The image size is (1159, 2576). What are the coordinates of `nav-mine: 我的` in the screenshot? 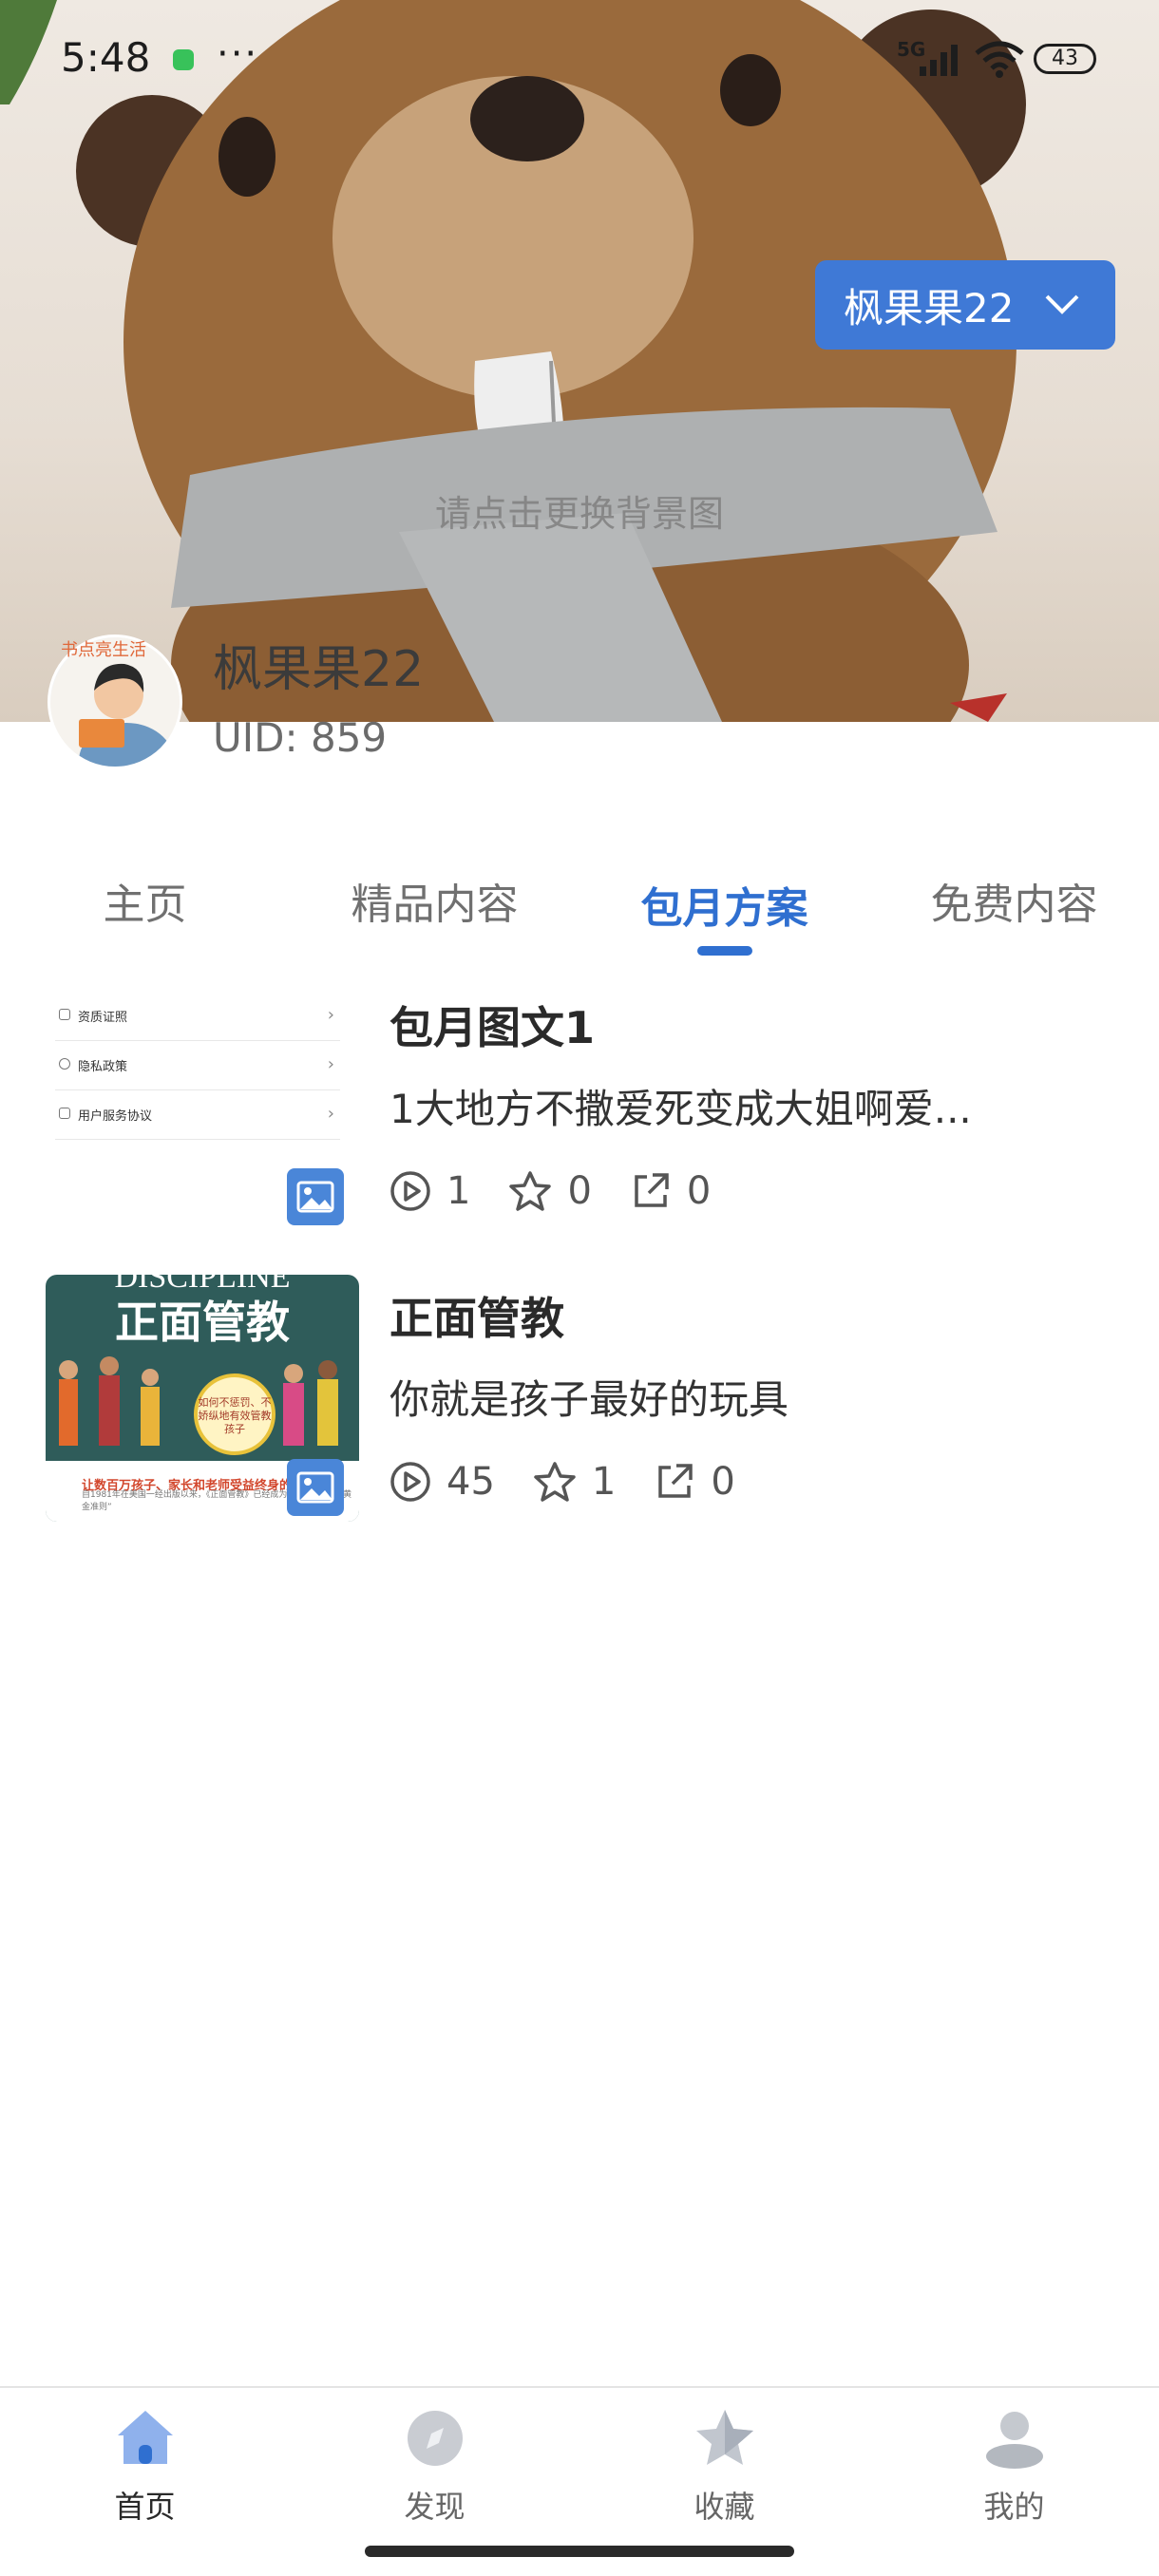 It's located at (1014, 2467).